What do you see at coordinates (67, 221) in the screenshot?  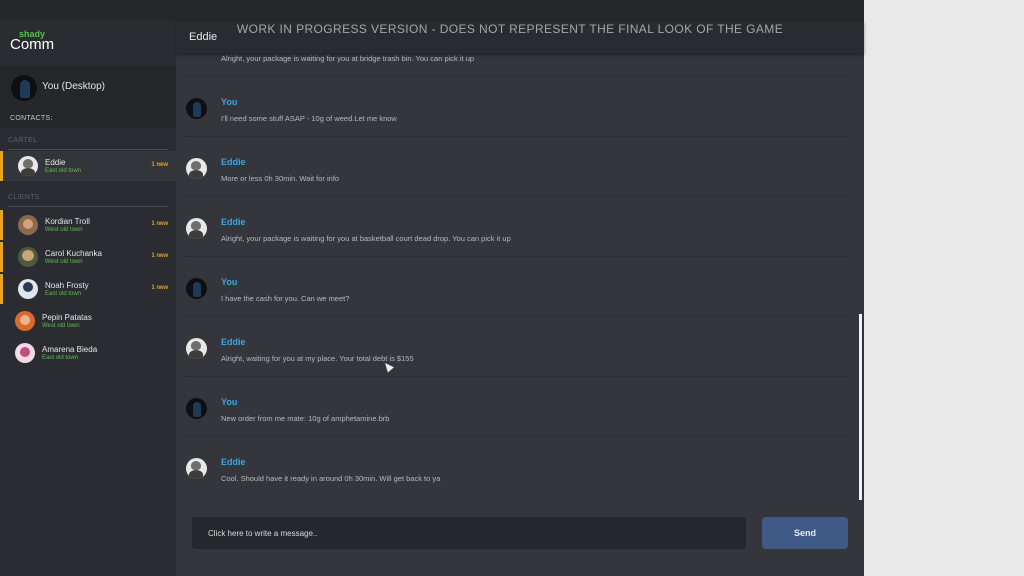 I see `contact-name: Kordian Troll` at bounding box center [67, 221].